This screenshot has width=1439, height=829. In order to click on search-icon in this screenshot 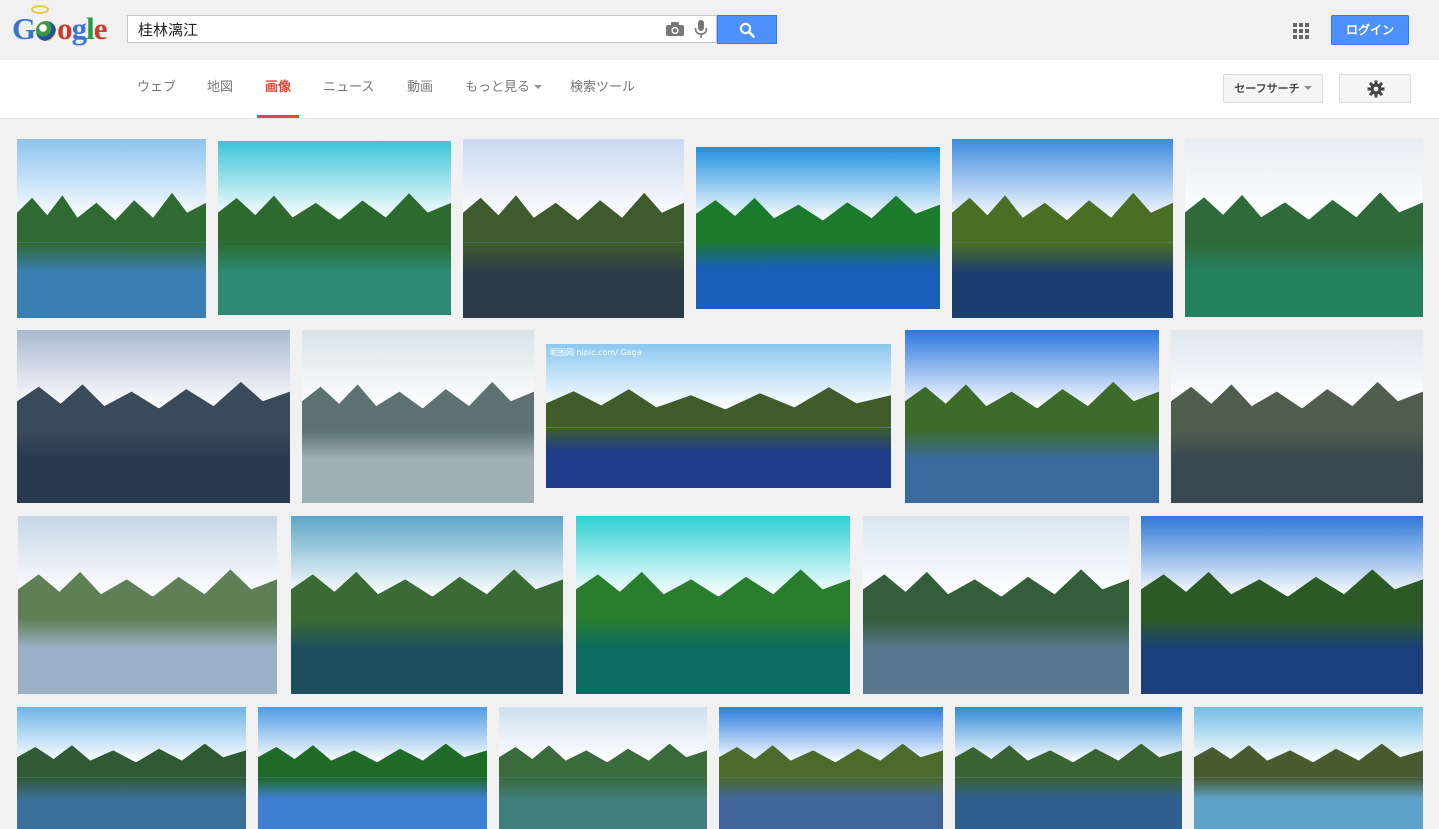, I will do `click(747, 30)`.